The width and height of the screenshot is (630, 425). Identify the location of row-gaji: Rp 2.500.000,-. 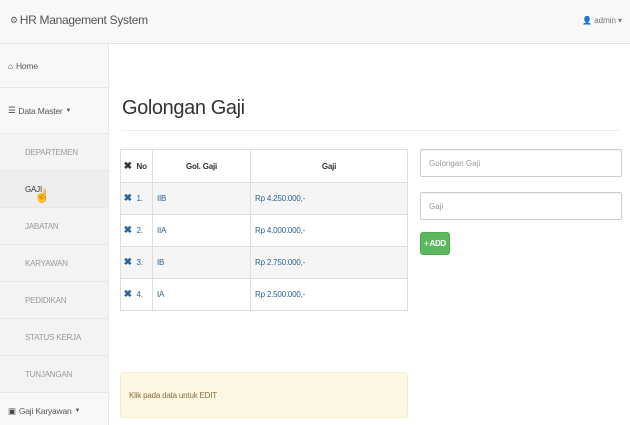
(329, 294).